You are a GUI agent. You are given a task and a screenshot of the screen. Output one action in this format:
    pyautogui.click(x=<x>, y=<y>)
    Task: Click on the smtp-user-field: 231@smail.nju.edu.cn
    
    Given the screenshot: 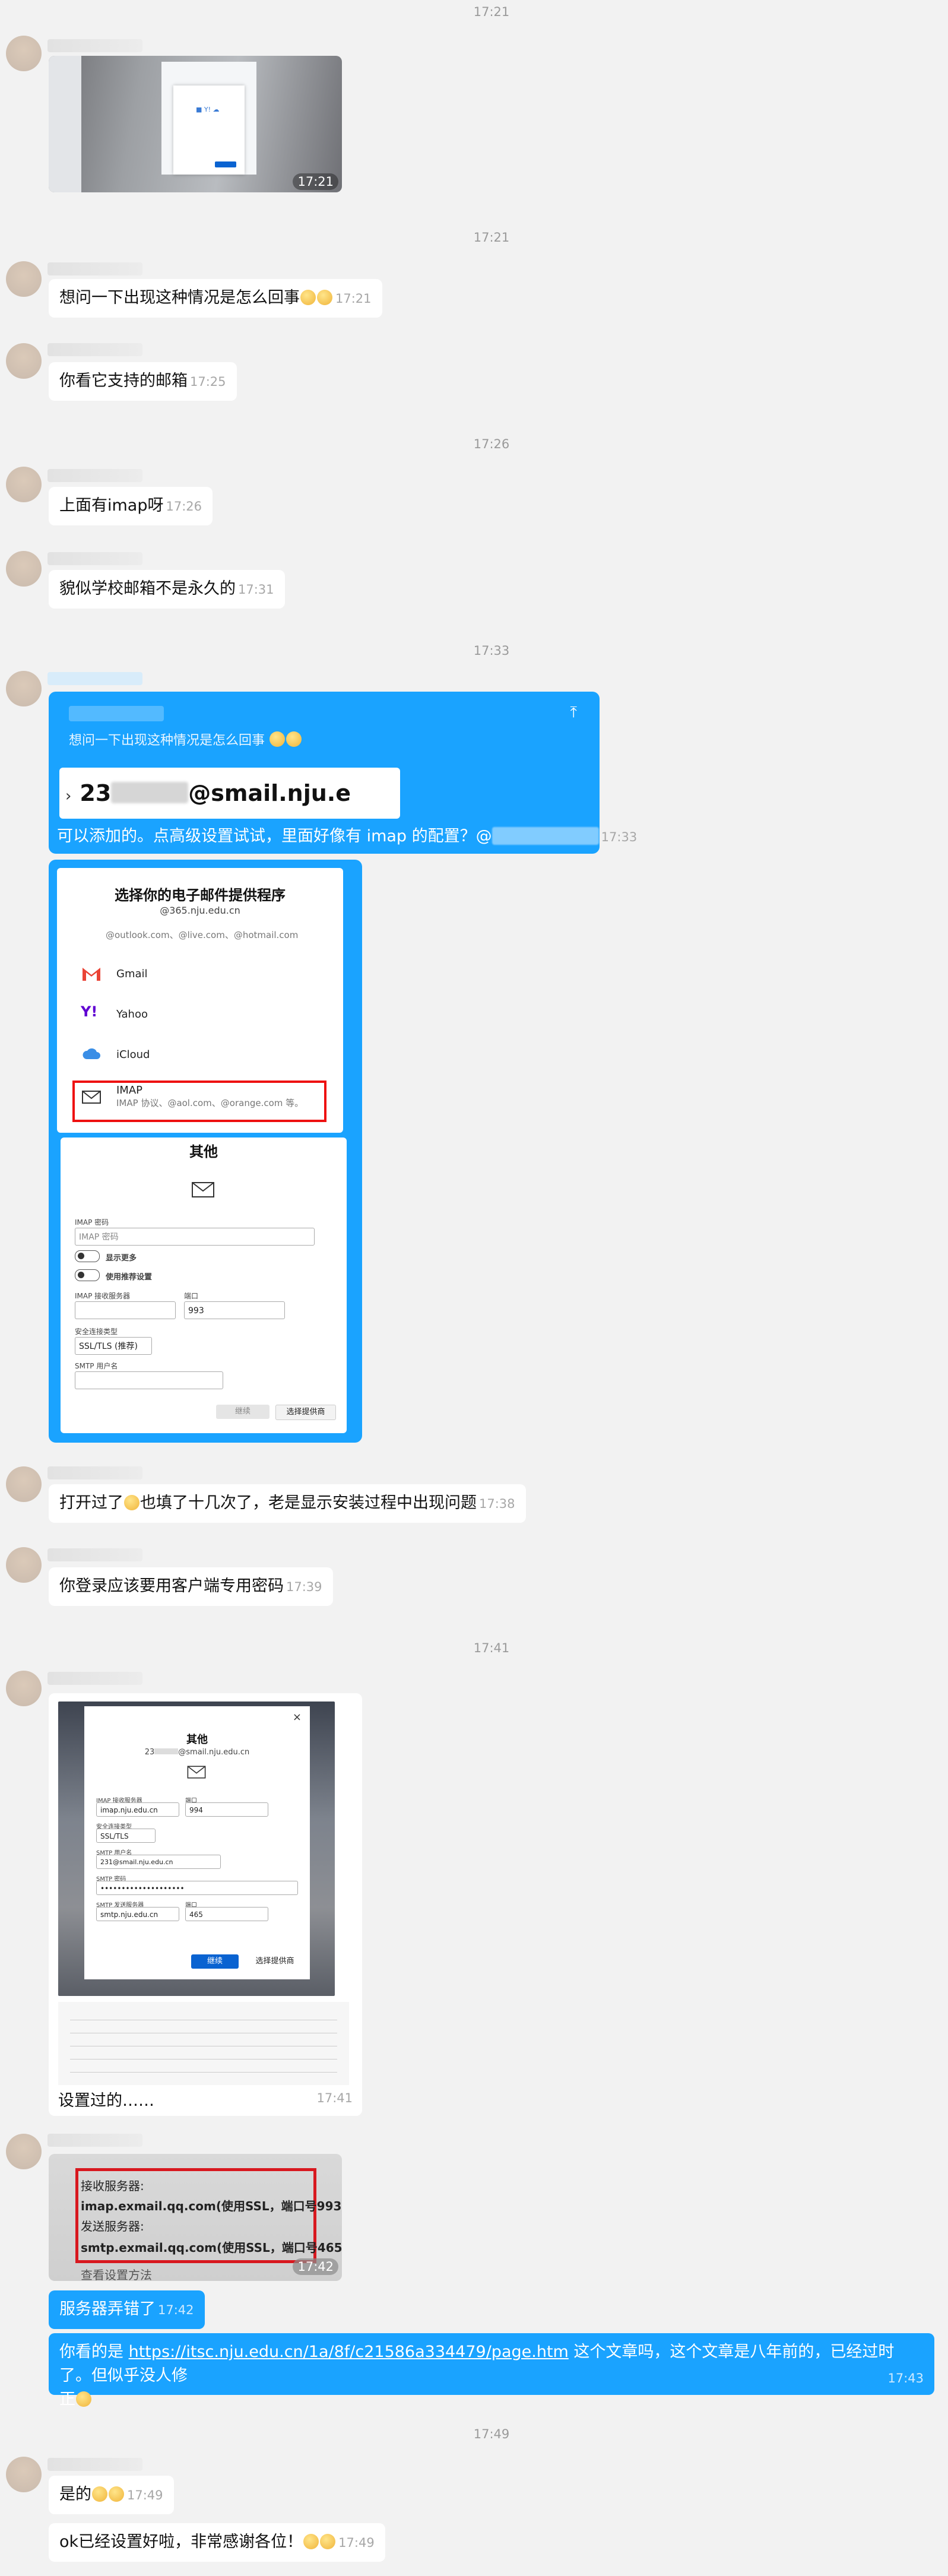 What is the action you would take?
    pyautogui.click(x=158, y=1862)
    